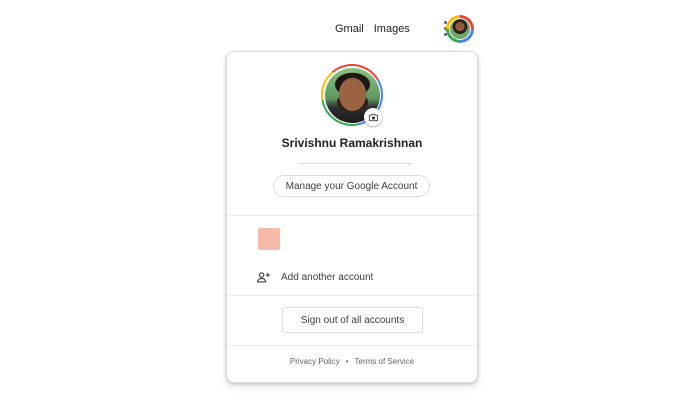 This screenshot has height=400, width=700. What do you see at coordinates (263, 277) in the screenshot?
I see `person-add-icon` at bounding box center [263, 277].